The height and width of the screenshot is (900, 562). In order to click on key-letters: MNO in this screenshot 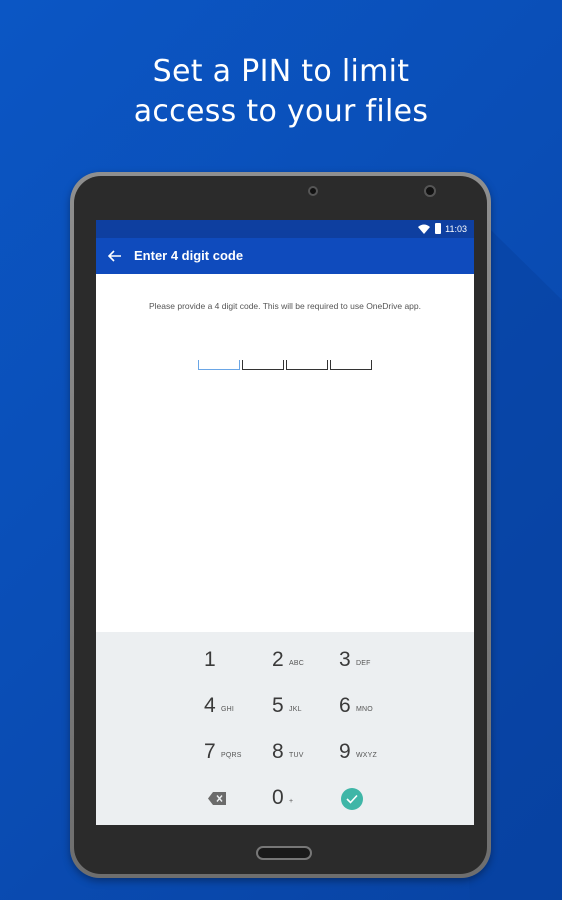, I will do `click(364, 709)`.